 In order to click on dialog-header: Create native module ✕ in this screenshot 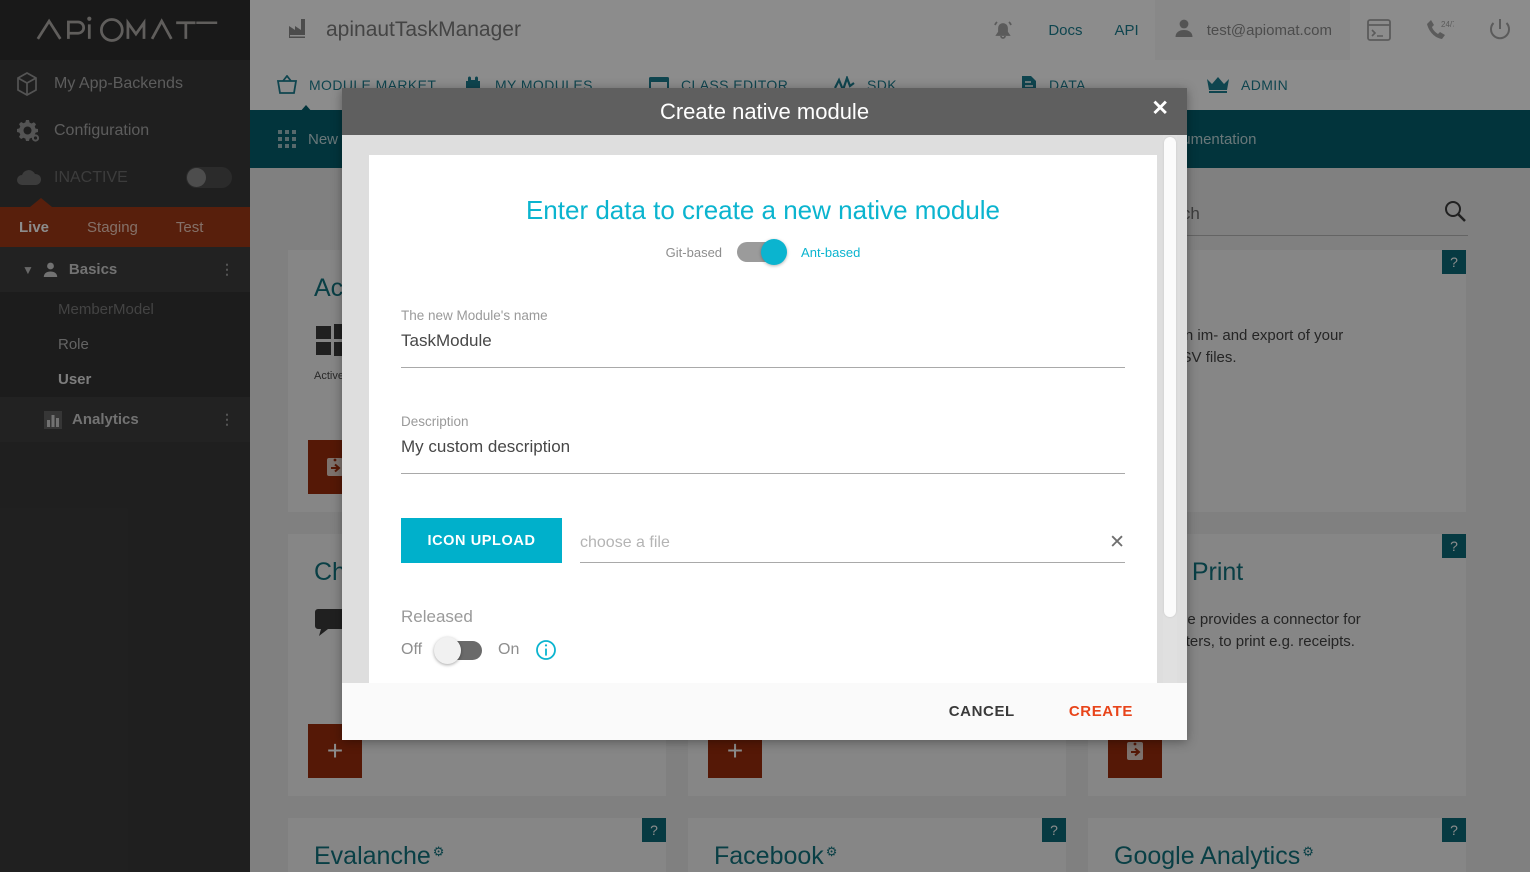, I will do `click(764, 111)`.